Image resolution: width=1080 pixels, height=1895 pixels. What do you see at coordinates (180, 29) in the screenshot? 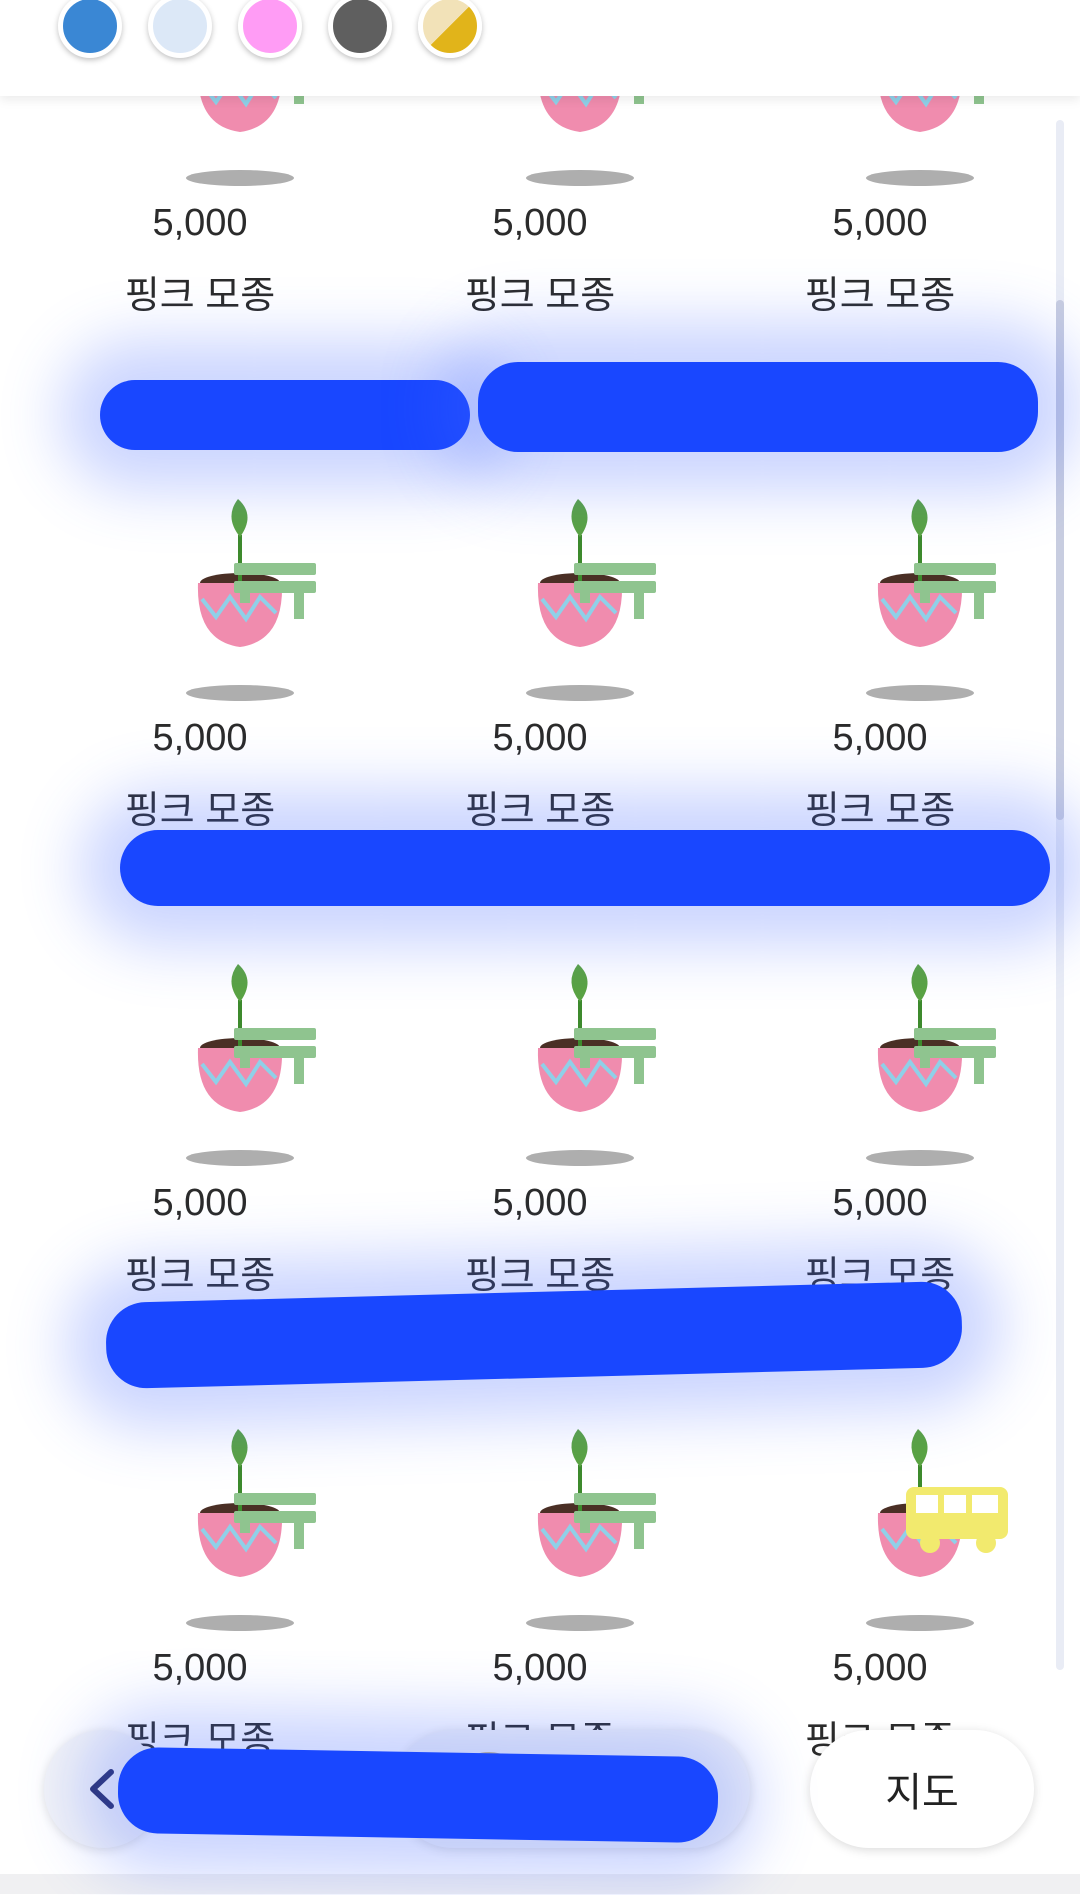
I see `swatch-light-blue` at bounding box center [180, 29].